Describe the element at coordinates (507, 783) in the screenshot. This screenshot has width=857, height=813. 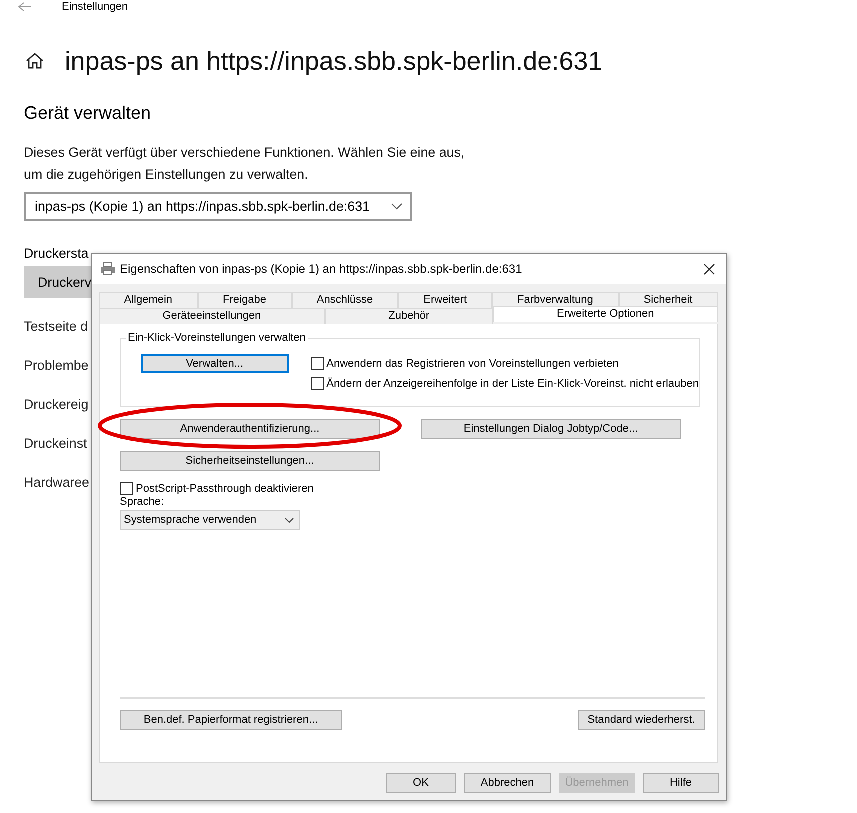
I see `dialog-button: Abbrechen` at that location.